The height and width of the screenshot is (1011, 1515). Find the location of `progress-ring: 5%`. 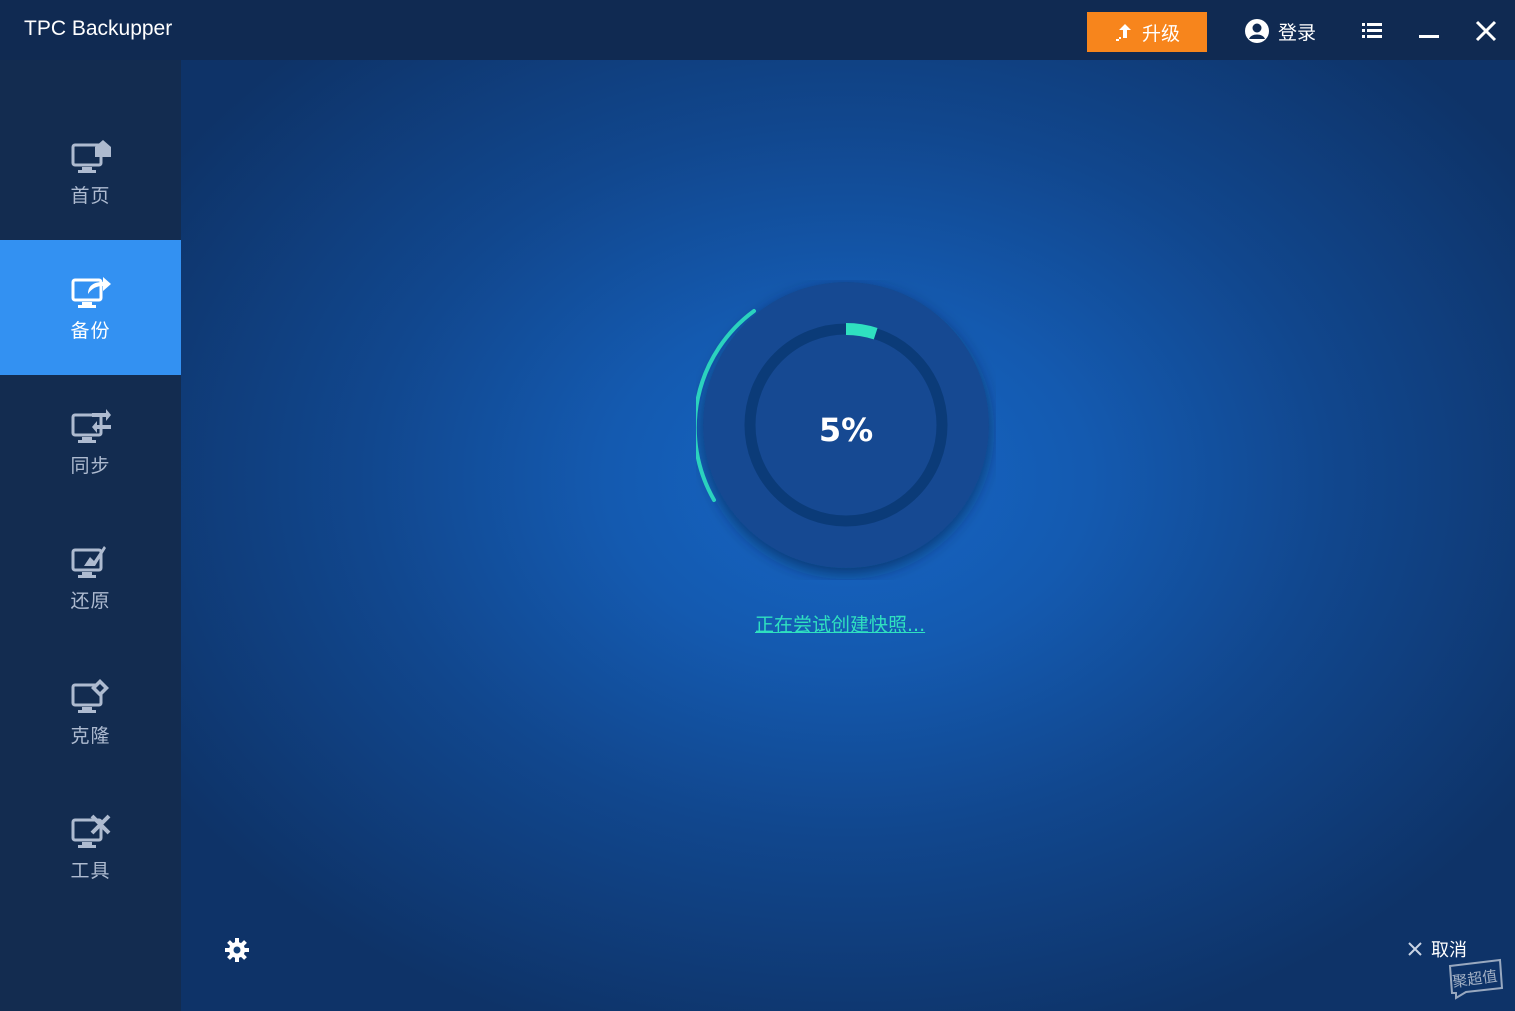

progress-ring: 5% is located at coordinates (844, 430).